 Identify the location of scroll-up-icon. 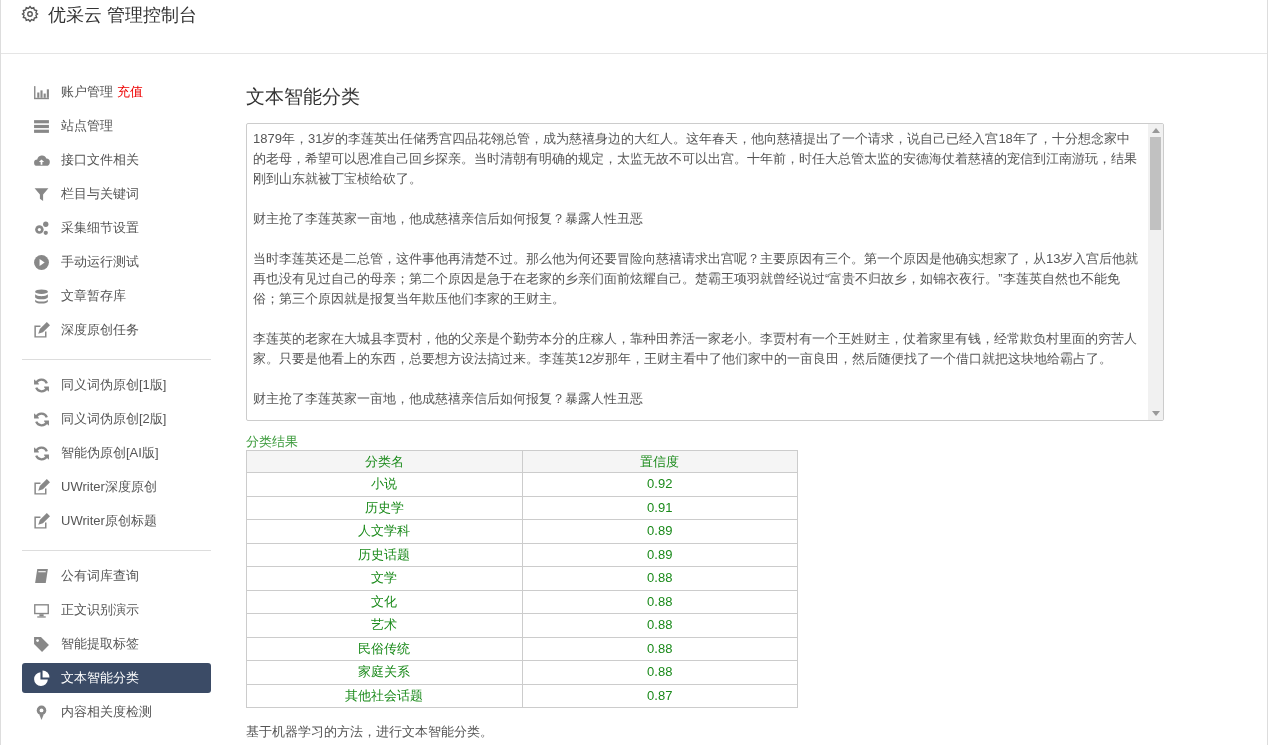
(1155, 130).